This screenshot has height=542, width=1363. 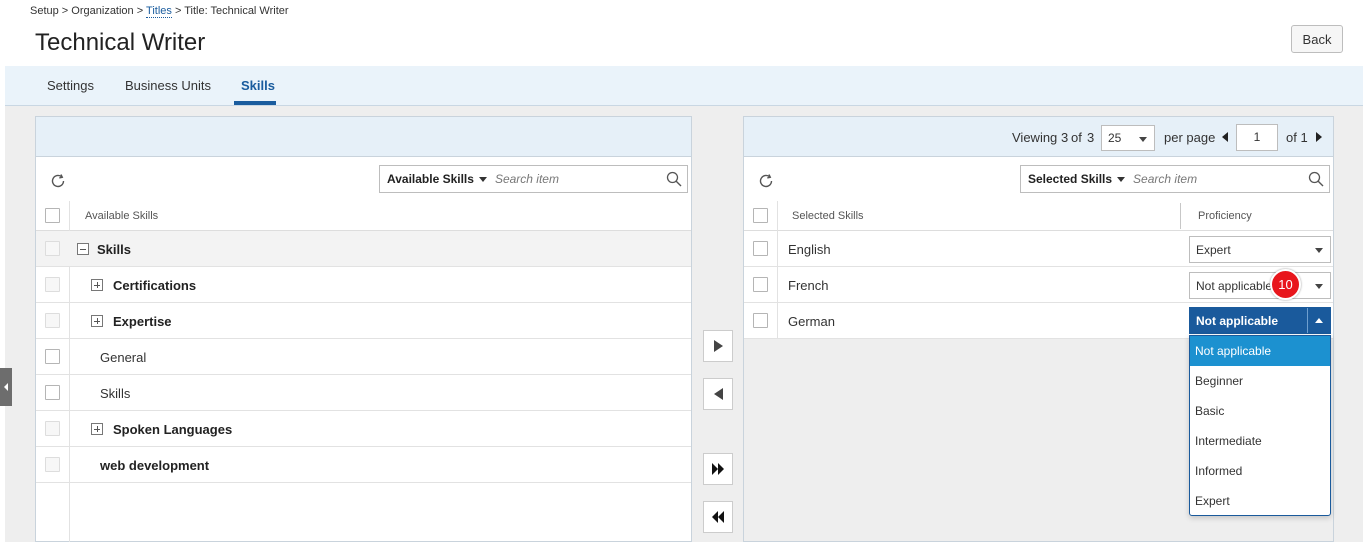 What do you see at coordinates (1038, 249) in the screenshot?
I see `selected-row-english: English Expert` at bounding box center [1038, 249].